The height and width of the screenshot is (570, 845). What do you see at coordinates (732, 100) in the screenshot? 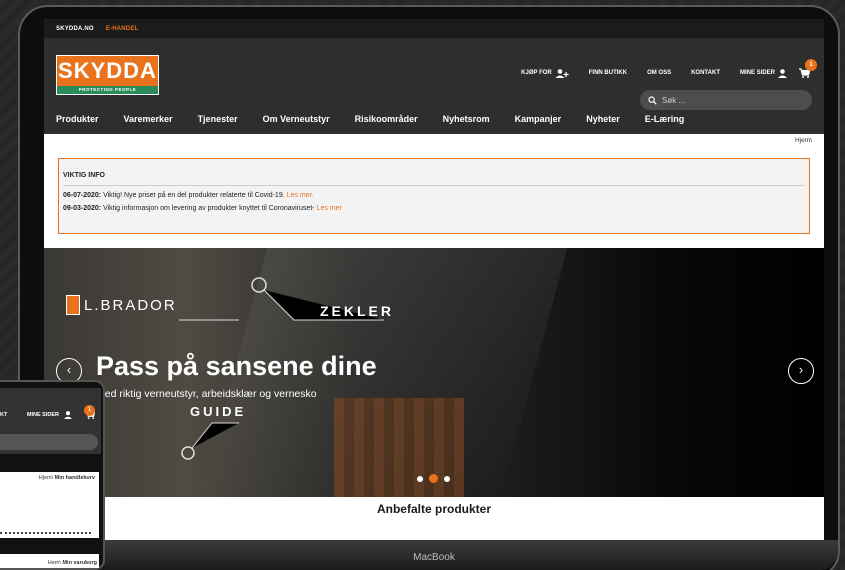
I see `search-input` at bounding box center [732, 100].